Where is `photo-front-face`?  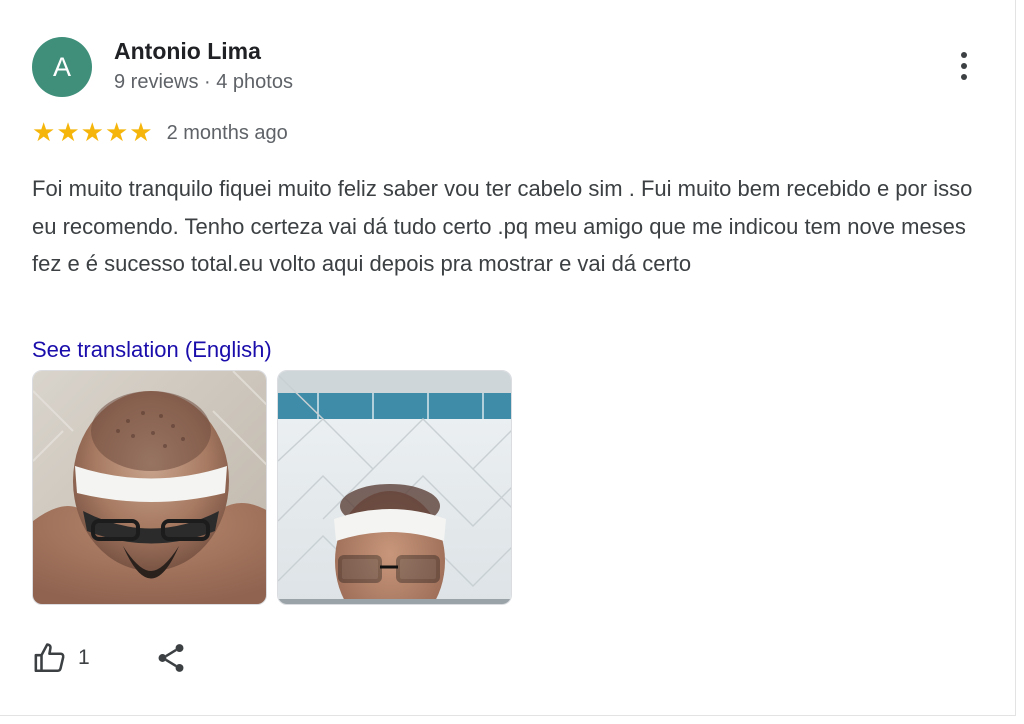 photo-front-face is located at coordinates (394, 487).